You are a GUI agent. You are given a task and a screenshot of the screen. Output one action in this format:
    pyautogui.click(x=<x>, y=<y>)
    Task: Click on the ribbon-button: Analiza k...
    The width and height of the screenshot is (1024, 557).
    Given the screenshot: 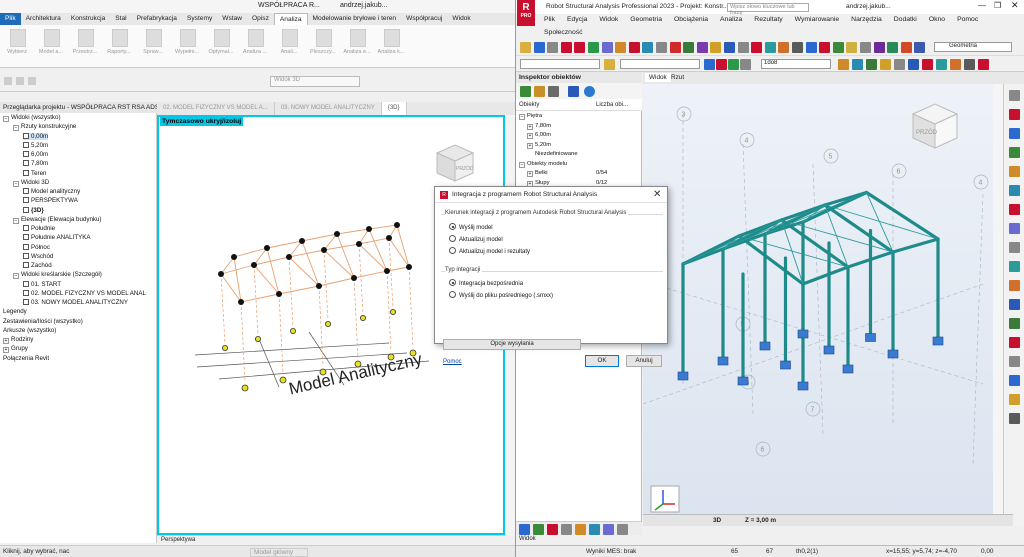 What is the action you would take?
    pyautogui.click(x=391, y=46)
    